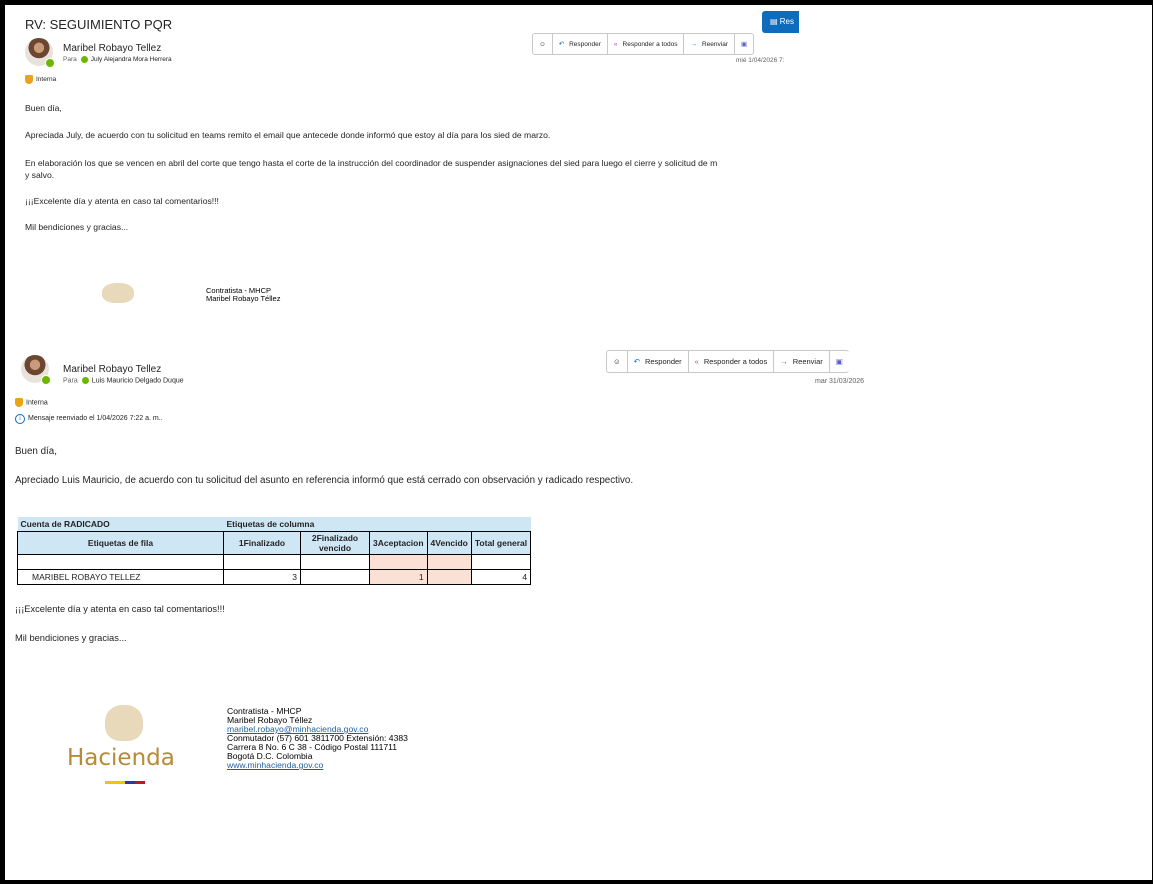 This screenshot has width=1153, height=884. What do you see at coordinates (20, 419) in the screenshot?
I see `info-icon: i` at bounding box center [20, 419].